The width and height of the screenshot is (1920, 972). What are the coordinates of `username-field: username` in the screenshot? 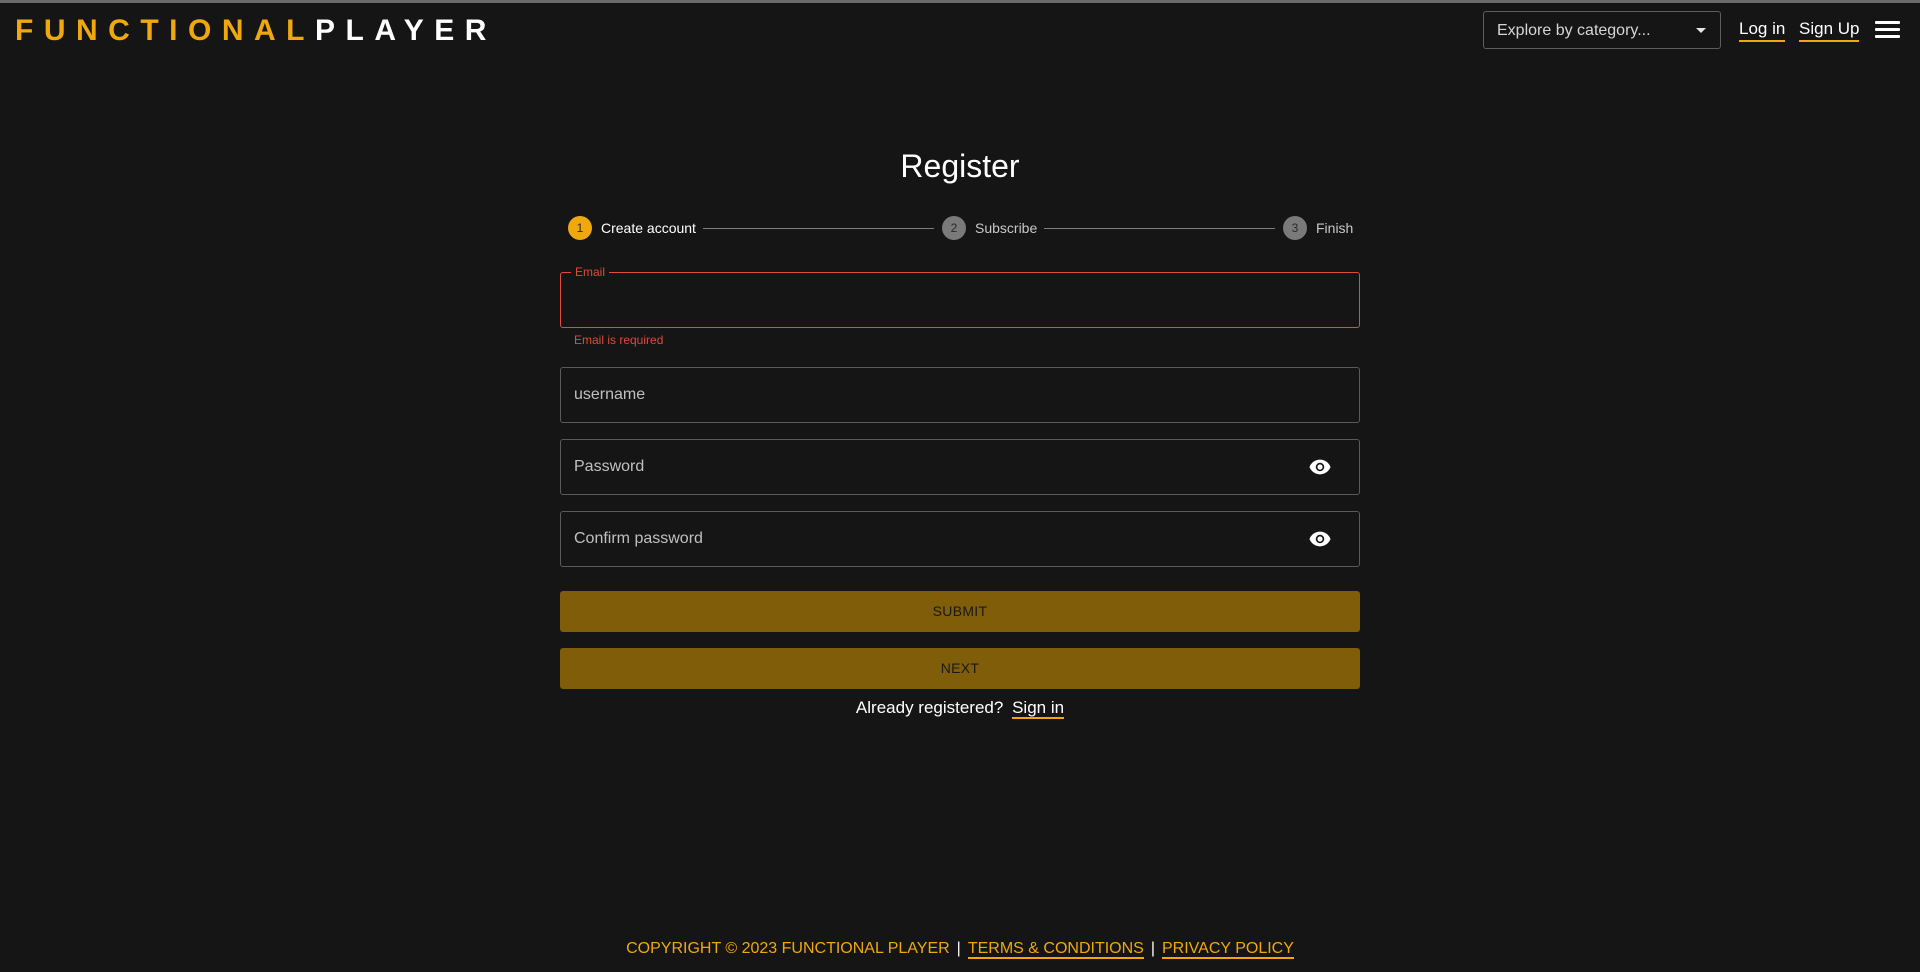 It's located at (960, 395).